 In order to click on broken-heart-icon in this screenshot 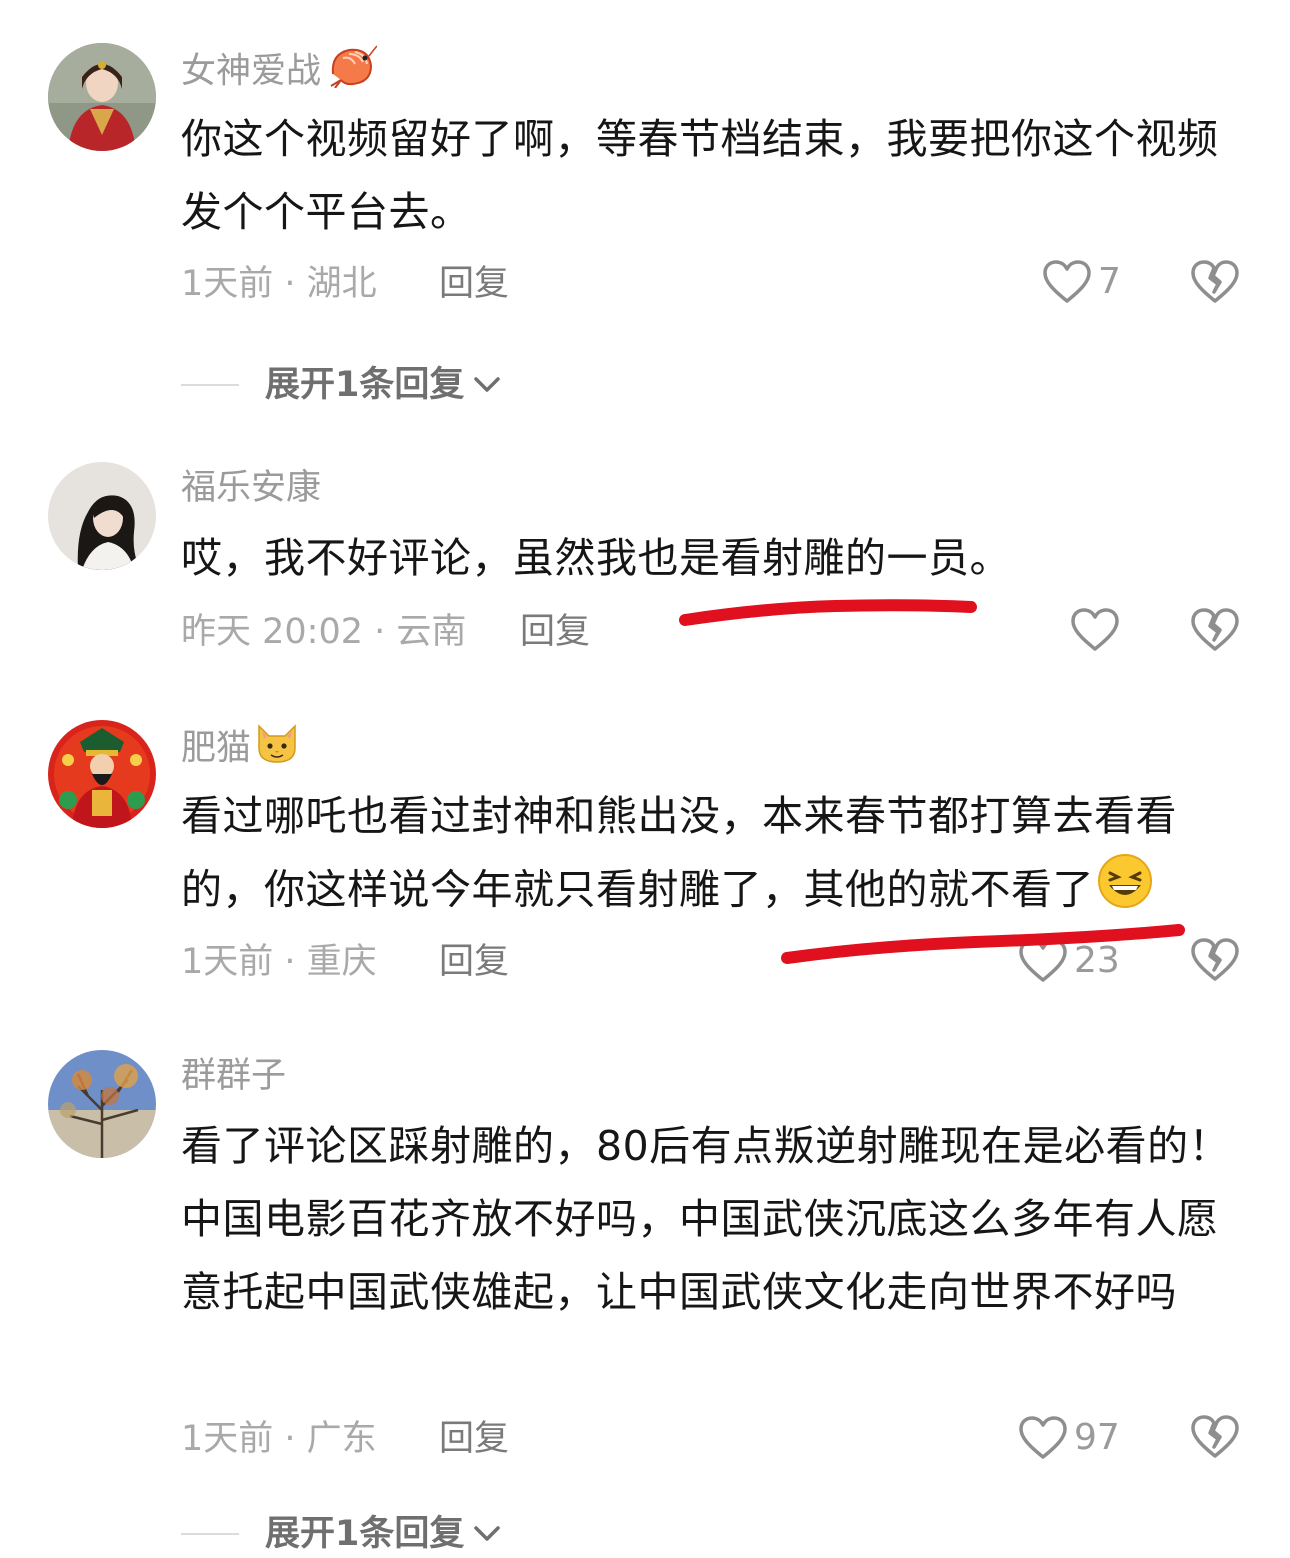, I will do `click(1215, 1436)`.